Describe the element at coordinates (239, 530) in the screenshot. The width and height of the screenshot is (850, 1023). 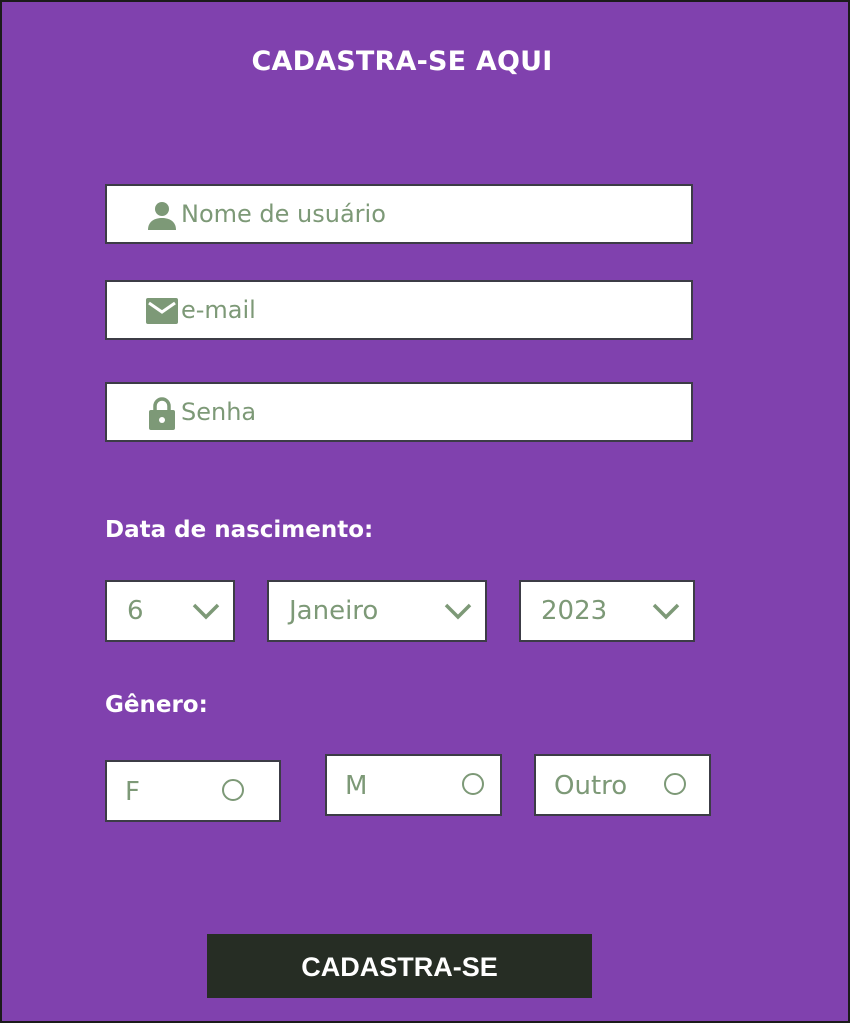
I see `birth-date-label: Data de nascimento:` at that location.